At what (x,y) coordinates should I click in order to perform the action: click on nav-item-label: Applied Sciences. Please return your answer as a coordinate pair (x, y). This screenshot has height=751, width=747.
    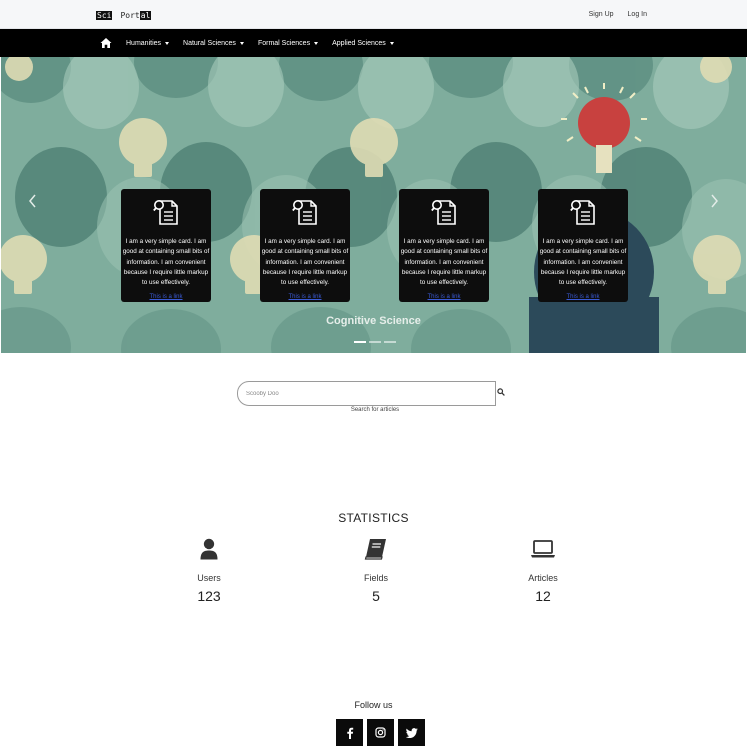
    Looking at the image, I should click on (359, 43).